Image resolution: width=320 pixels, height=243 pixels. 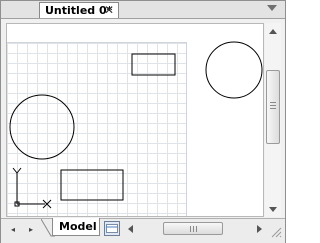 I want to click on drawing-rectangle-top, so click(x=153, y=64).